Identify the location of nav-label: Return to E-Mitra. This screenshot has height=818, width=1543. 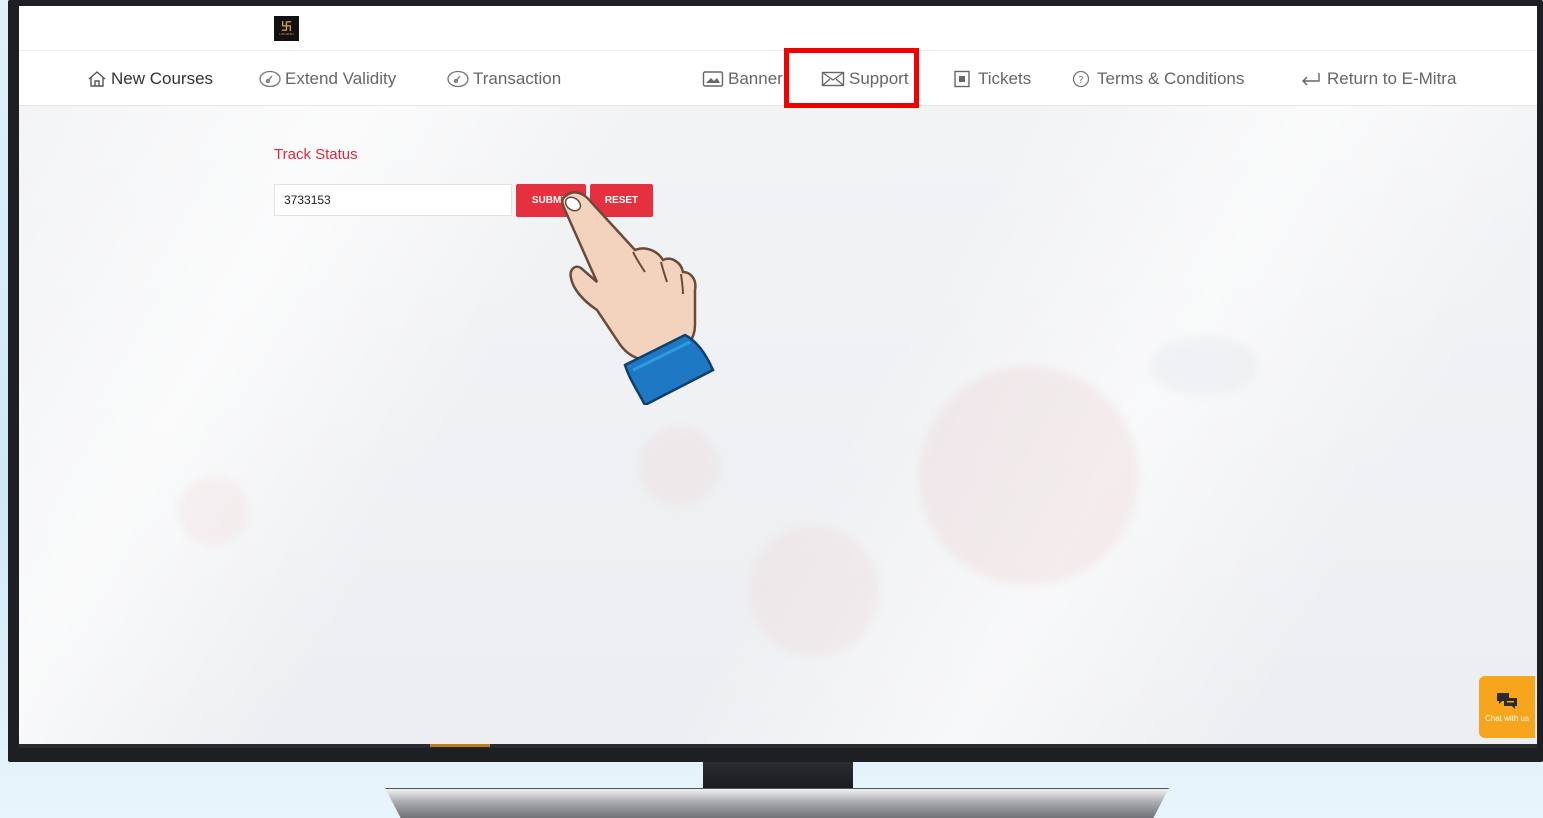
(1392, 78).